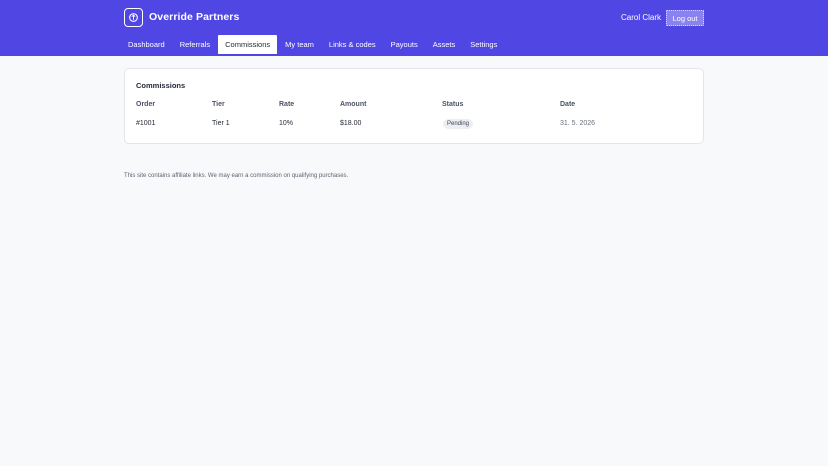 This screenshot has width=828, height=466. I want to click on nav-item-referrals: Referrals, so click(195, 44).